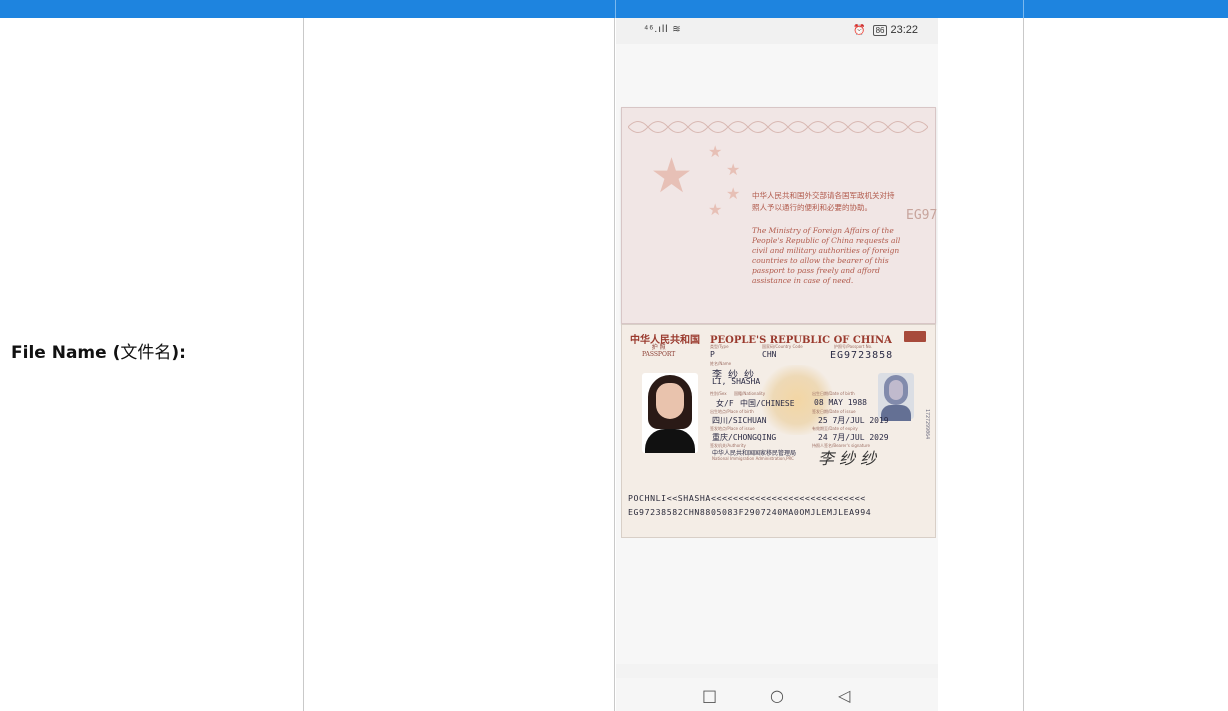  What do you see at coordinates (753, 458) in the screenshot?
I see `authority-en: National Immigration Administration,PRC` at bounding box center [753, 458].